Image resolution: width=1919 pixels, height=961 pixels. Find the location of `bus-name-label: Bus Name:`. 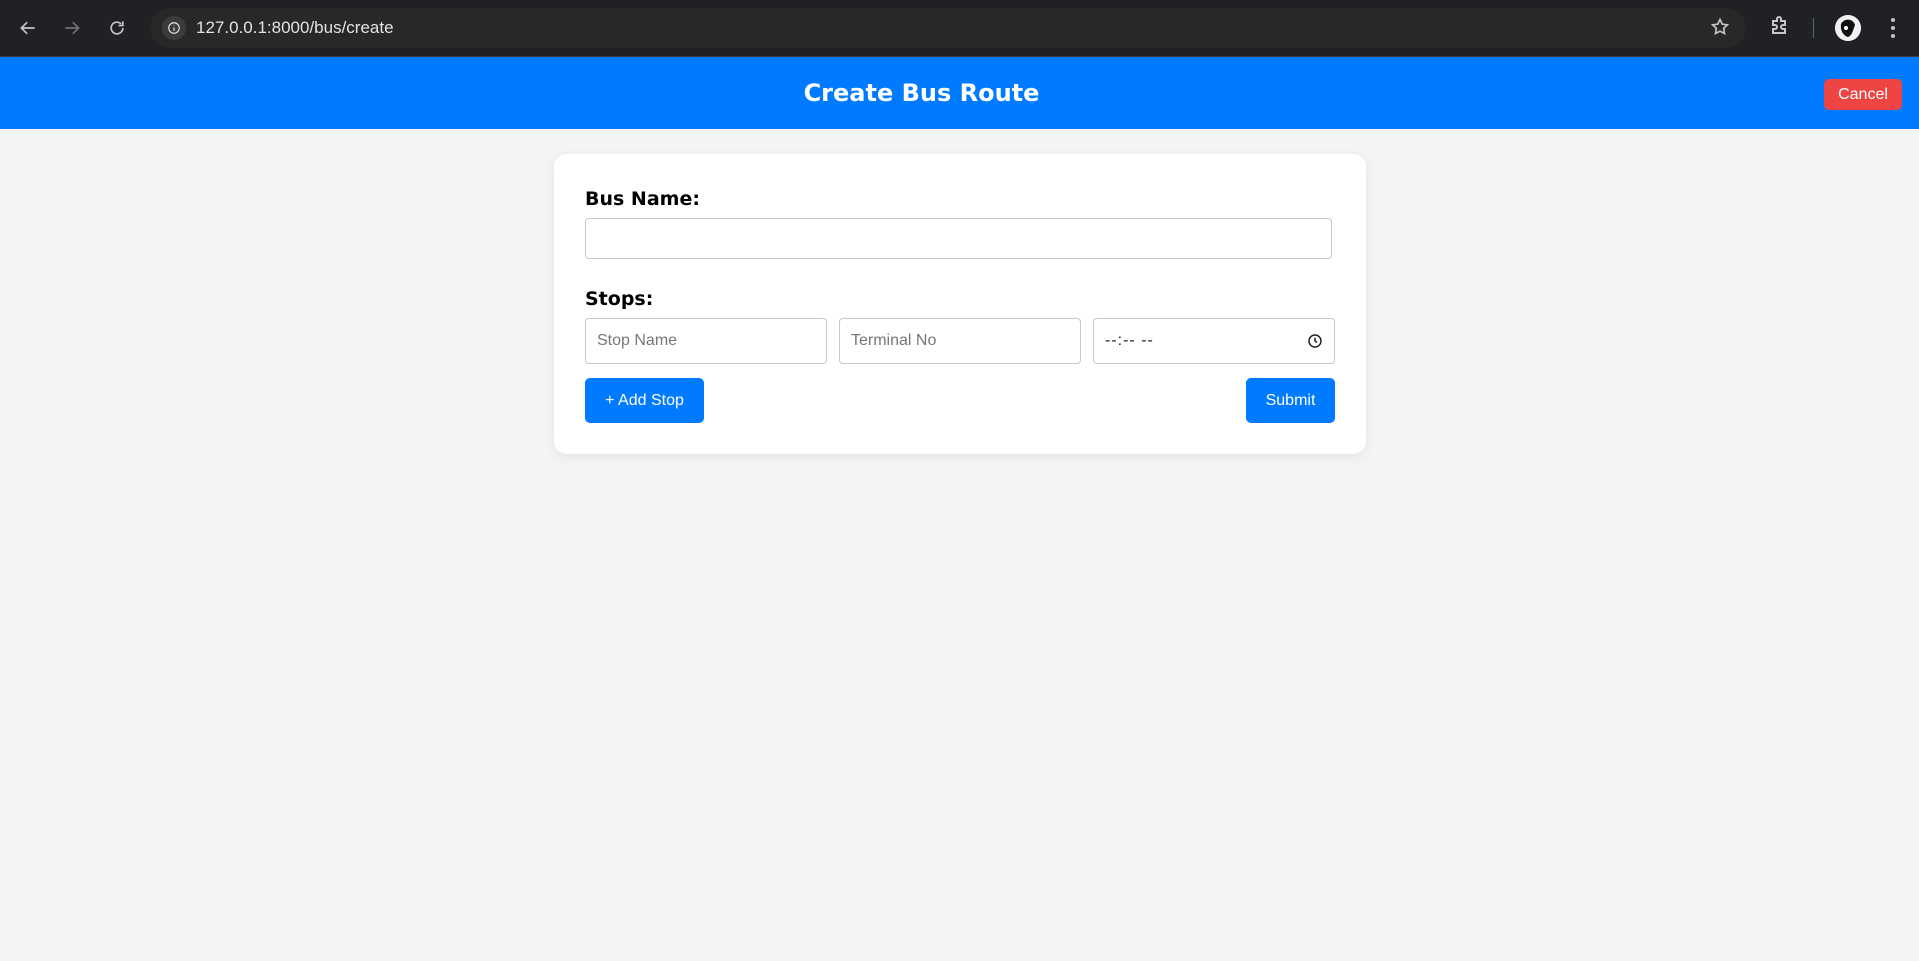

bus-name-label: Bus Name: is located at coordinates (642, 199).